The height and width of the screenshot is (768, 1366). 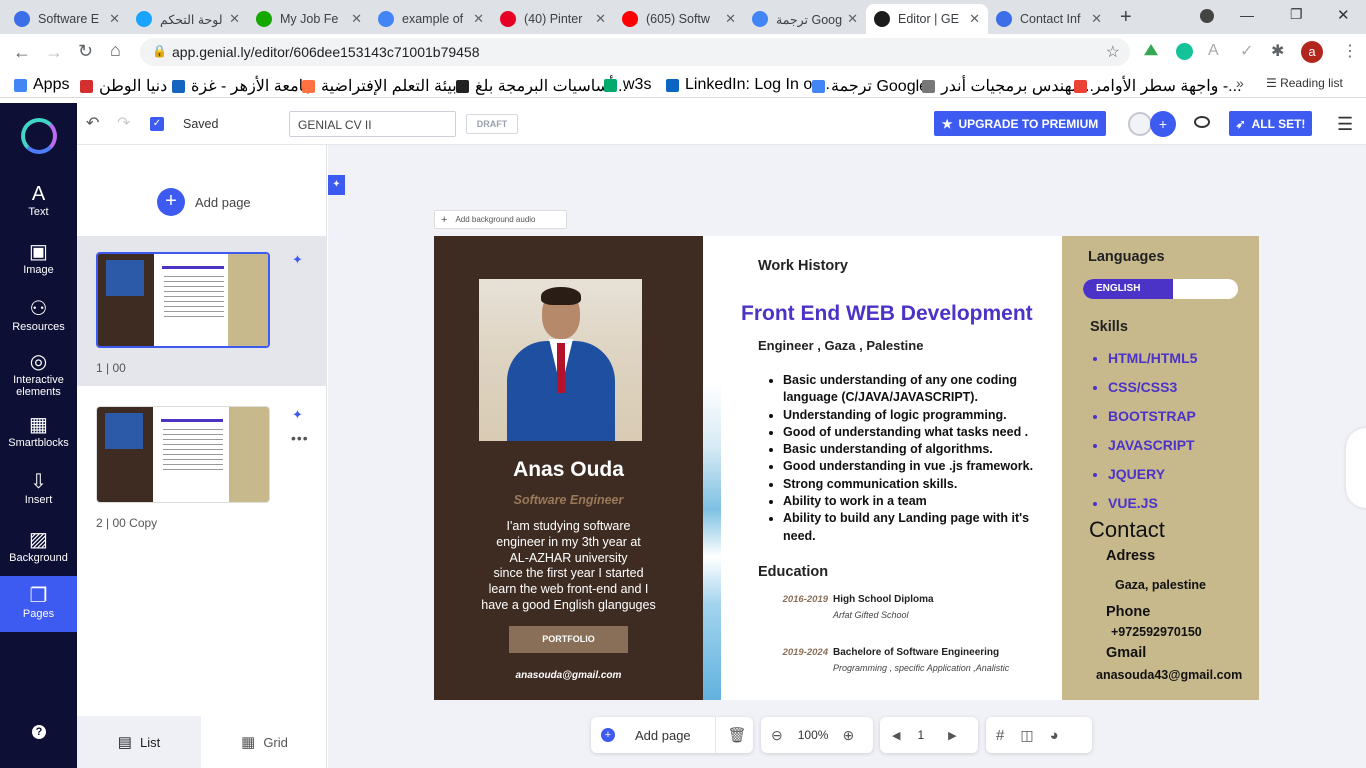 What do you see at coordinates (1126, 17) in the screenshot?
I see `new-tab-button: +` at bounding box center [1126, 17].